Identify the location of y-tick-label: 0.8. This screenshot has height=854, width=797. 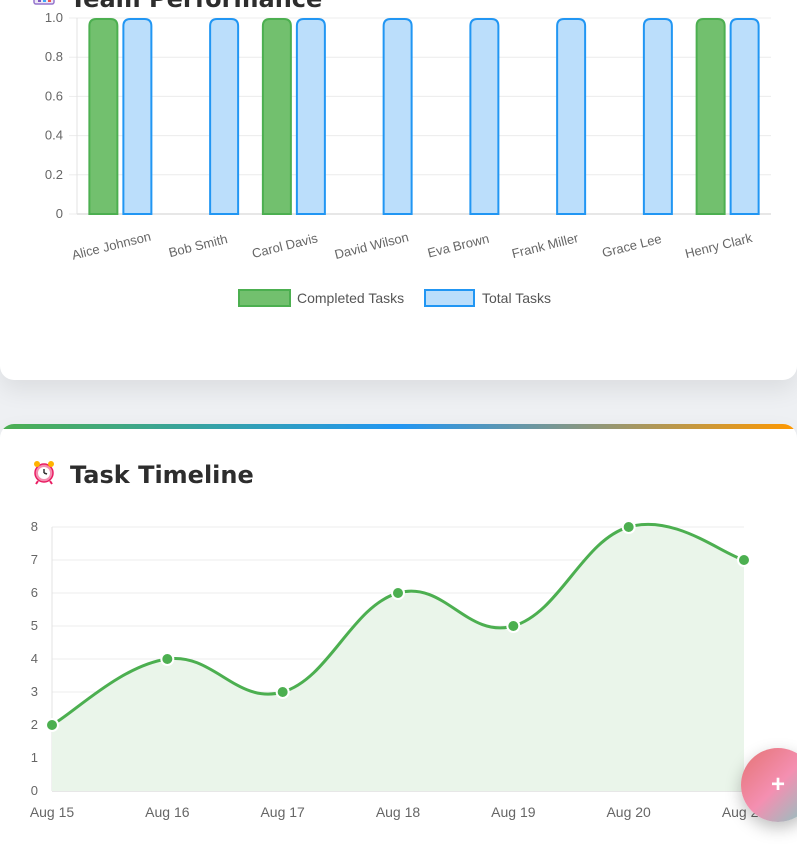
(54, 56).